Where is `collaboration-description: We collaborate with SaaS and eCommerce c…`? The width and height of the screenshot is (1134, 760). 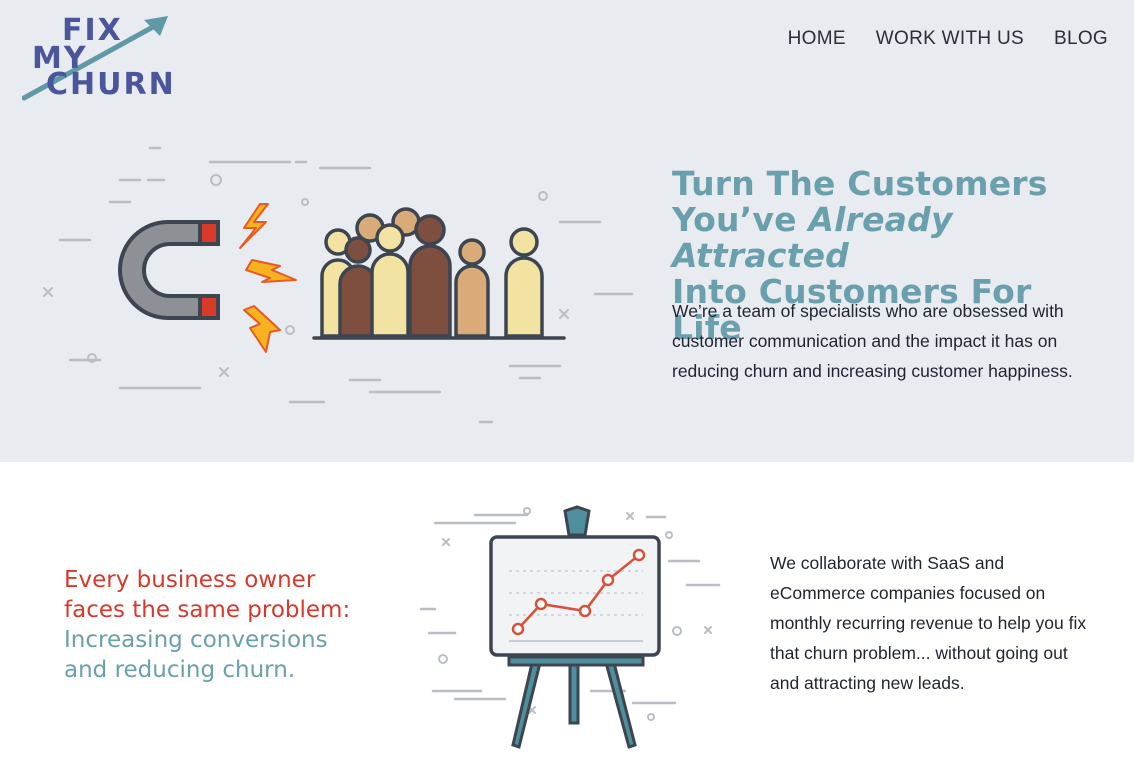 collaboration-description: We collaborate with SaaS and eCommerce c… is located at coordinates (928, 623).